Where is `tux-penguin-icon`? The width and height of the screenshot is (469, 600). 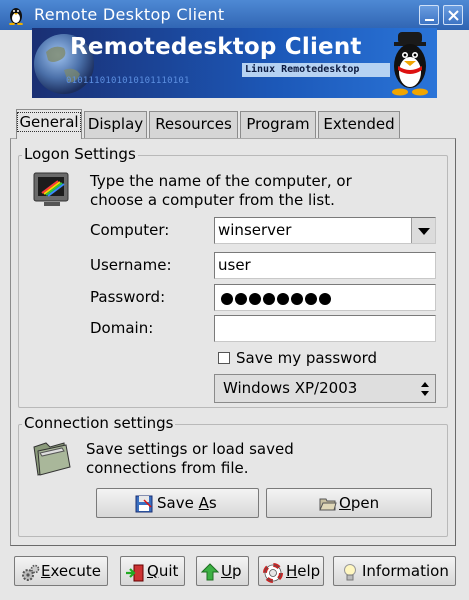 tux-penguin-icon is located at coordinates (410, 64).